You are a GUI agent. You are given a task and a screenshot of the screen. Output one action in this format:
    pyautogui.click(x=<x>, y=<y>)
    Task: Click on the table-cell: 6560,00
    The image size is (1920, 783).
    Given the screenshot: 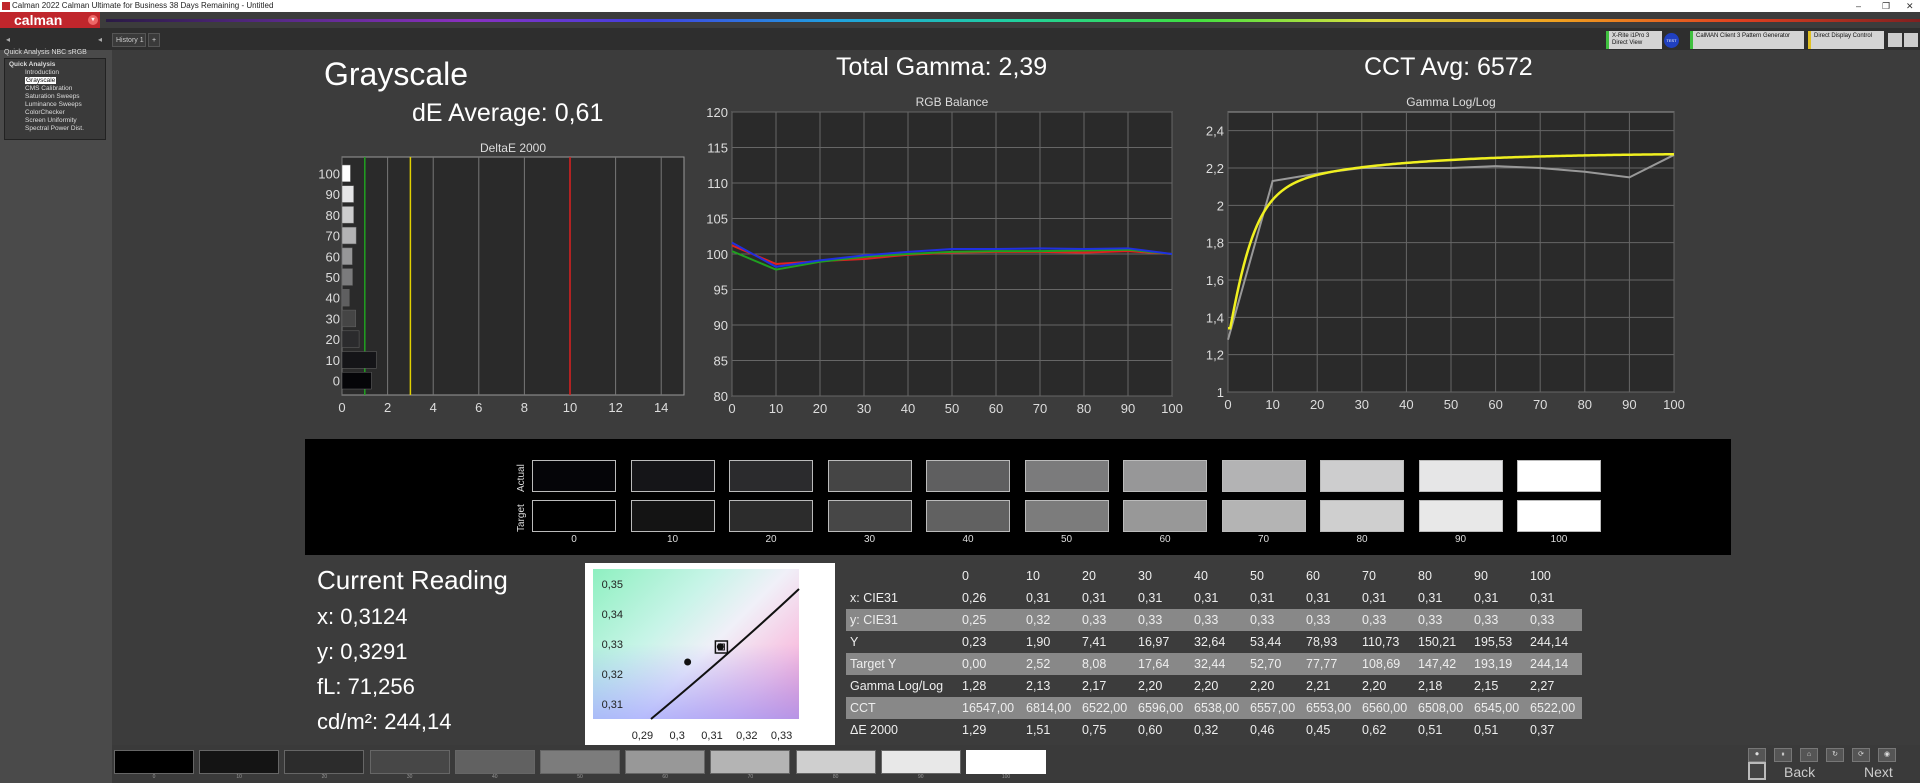 What is the action you would take?
    pyautogui.click(x=1386, y=708)
    